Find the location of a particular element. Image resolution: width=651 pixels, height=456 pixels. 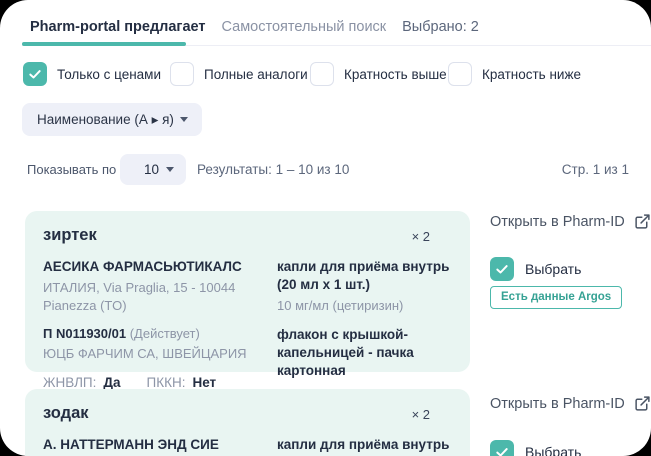

sort-select: Наименование (А ▸ я) is located at coordinates (112, 119).